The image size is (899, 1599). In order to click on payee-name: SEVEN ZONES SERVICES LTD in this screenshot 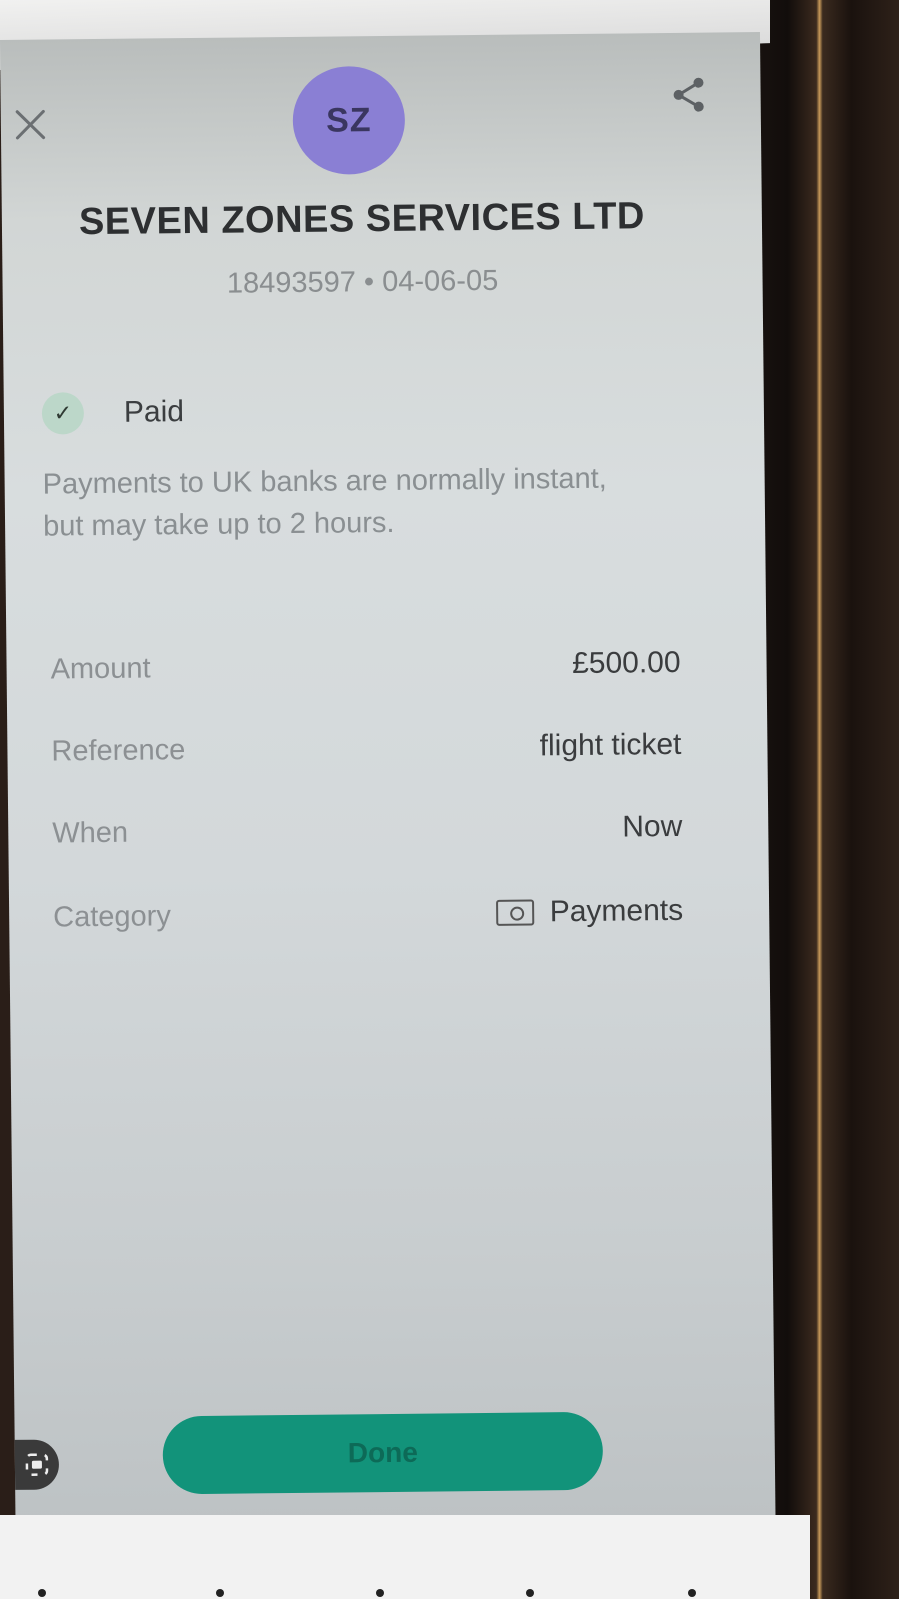, I will do `click(362, 219)`.